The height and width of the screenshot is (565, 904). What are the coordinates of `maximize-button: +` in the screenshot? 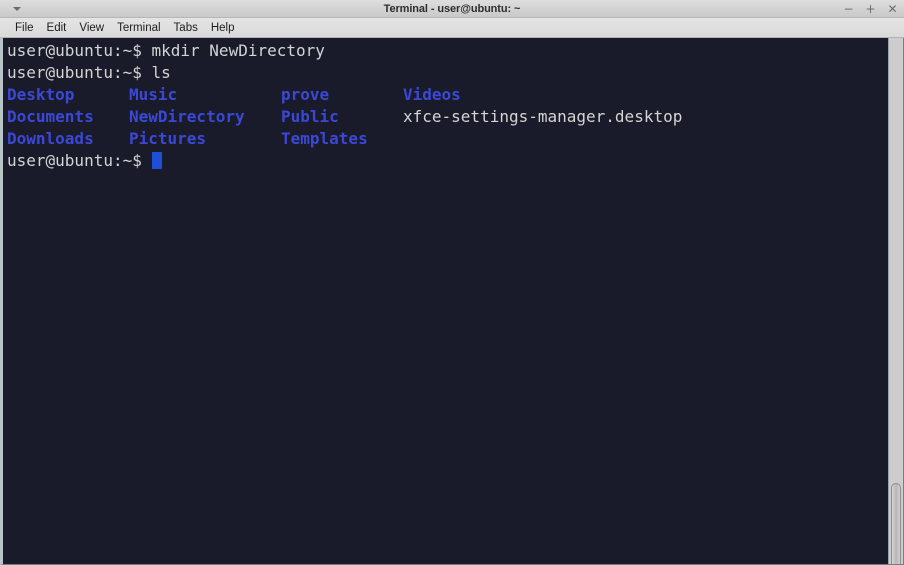 It's located at (870, 9).